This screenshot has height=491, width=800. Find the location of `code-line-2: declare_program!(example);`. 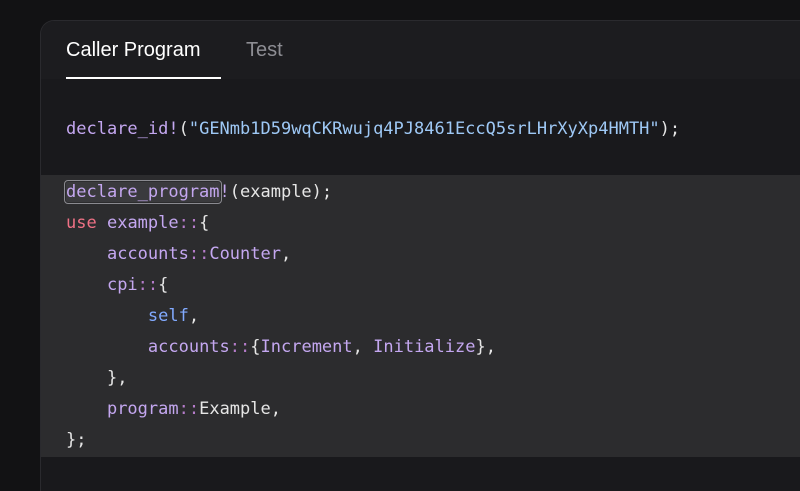

code-line-2: declare_program!(example); is located at coordinates (198, 192).